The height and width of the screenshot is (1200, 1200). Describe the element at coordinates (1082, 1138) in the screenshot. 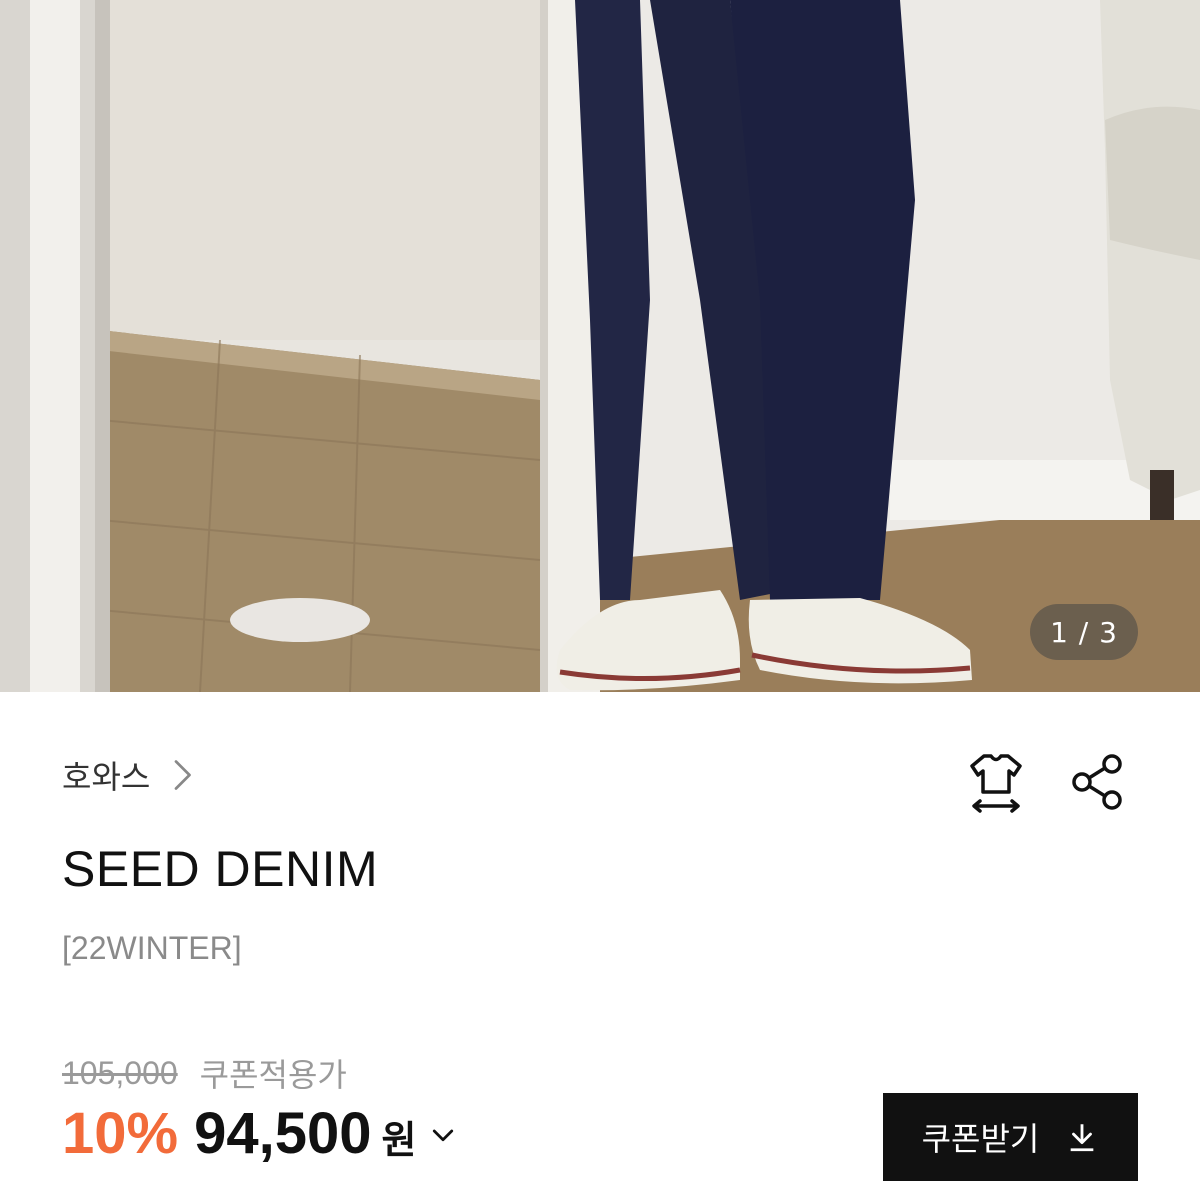

I see `download-icon` at that location.